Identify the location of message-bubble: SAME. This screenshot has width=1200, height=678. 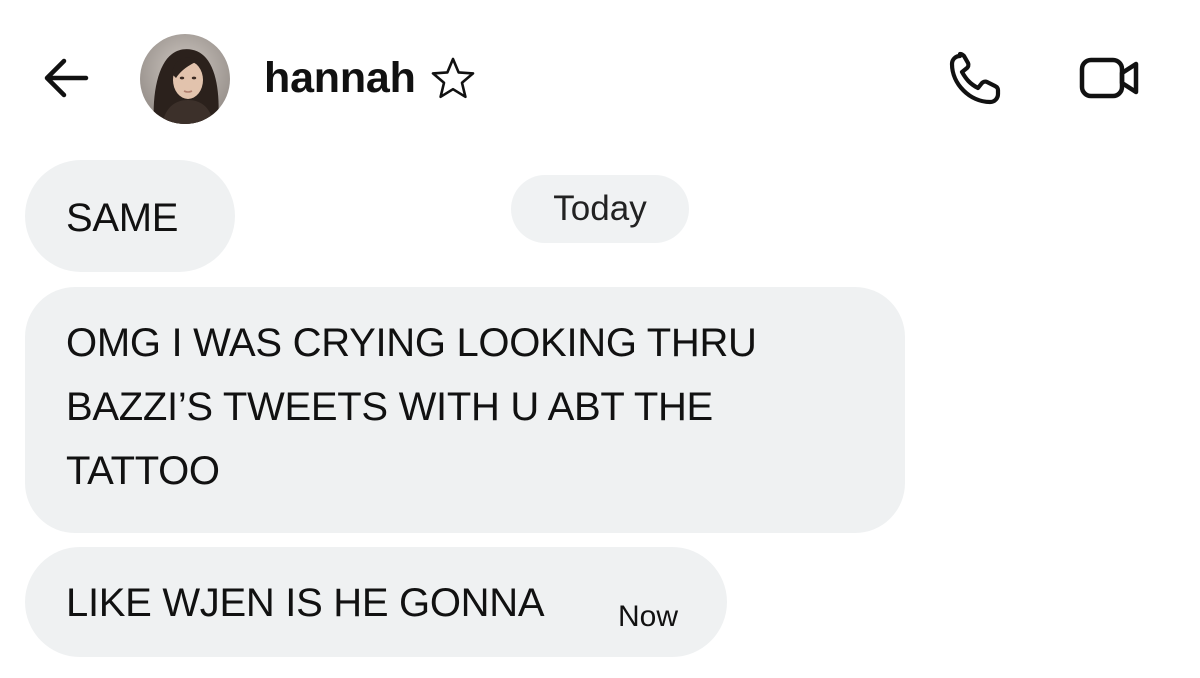
(130, 216).